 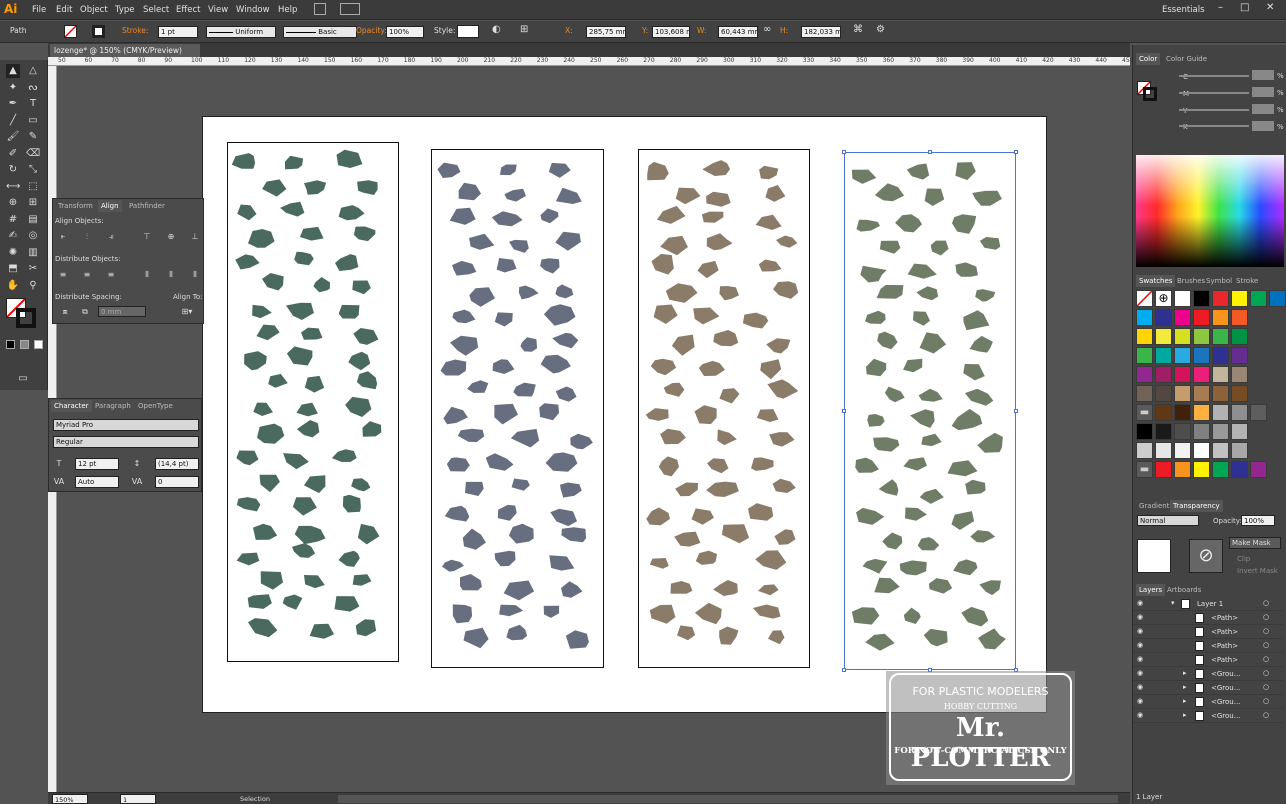 I want to click on magic-wand-tool-icon: ✦, so click(x=13, y=88).